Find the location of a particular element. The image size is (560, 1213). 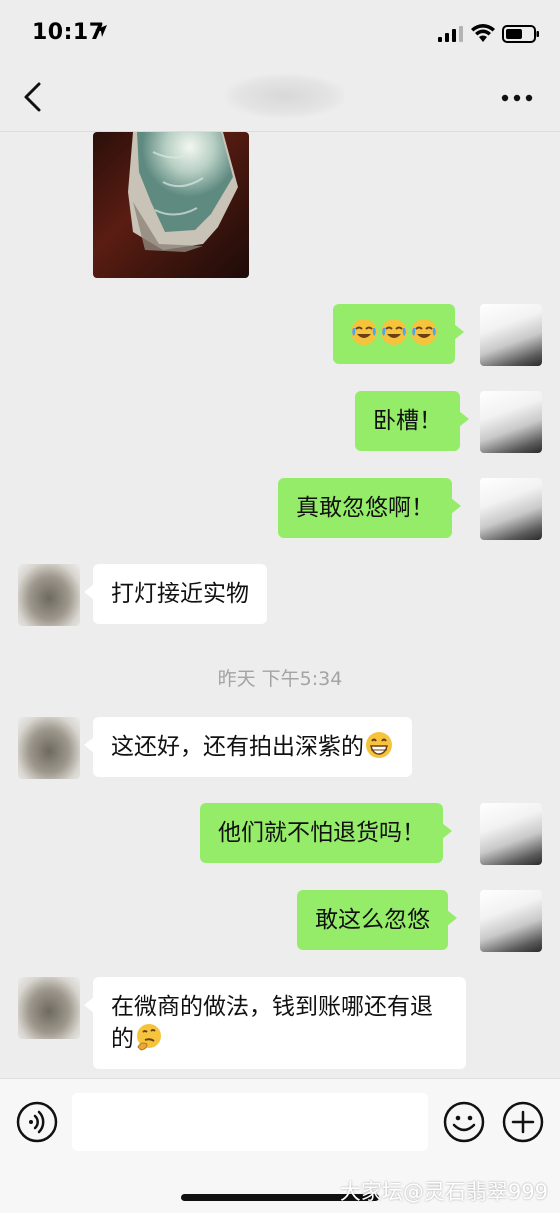

message-bubble: 真敢忽悠啊！ is located at coordinates (369, 508).